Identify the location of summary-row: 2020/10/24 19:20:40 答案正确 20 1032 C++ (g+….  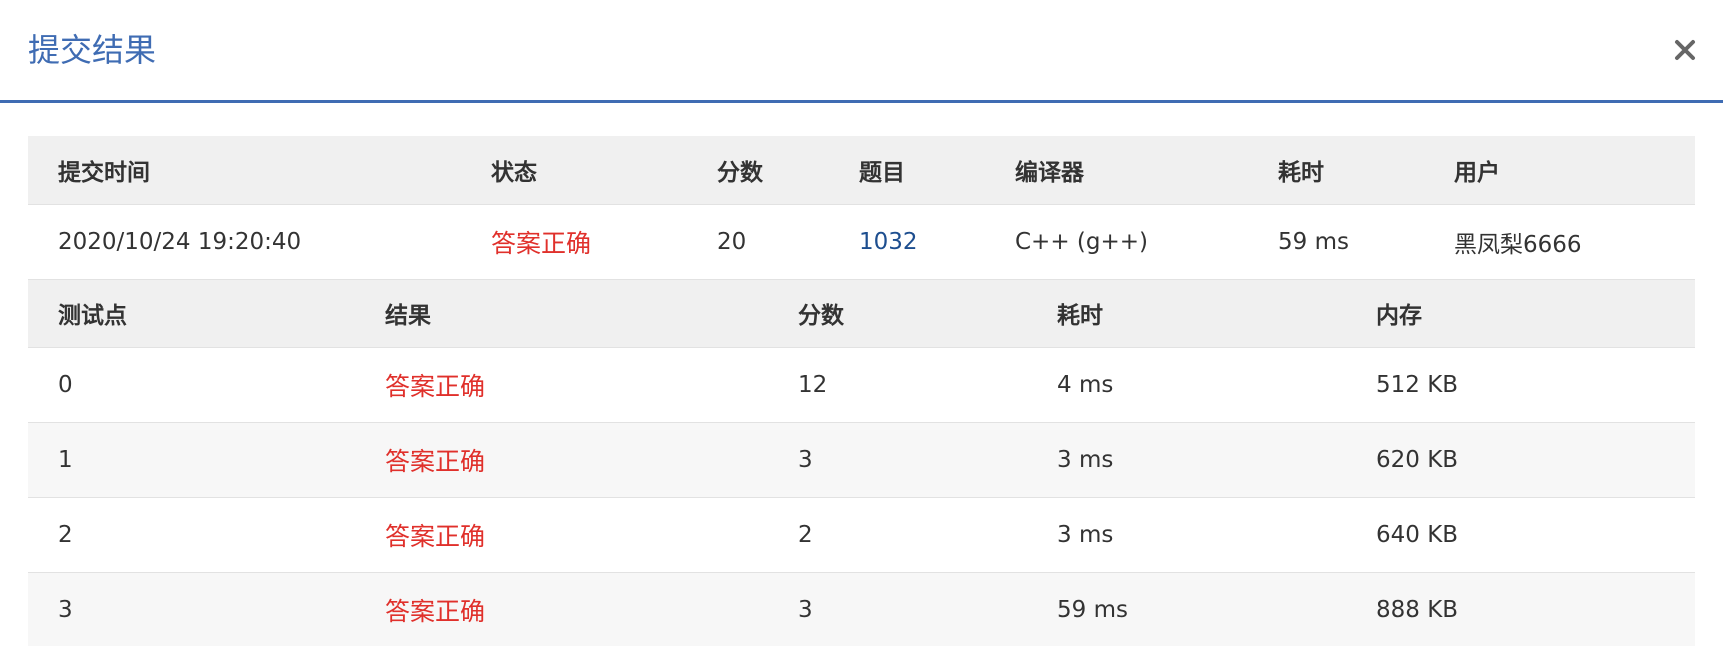
(861, 242).